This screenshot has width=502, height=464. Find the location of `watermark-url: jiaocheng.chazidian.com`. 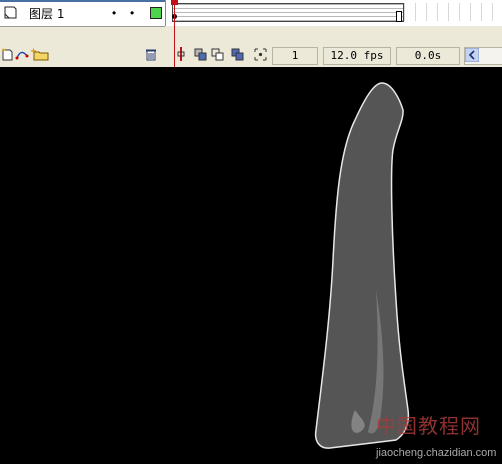

watermark-url: jiaocheng.chazidian.com is located at coordinates (436, 453).